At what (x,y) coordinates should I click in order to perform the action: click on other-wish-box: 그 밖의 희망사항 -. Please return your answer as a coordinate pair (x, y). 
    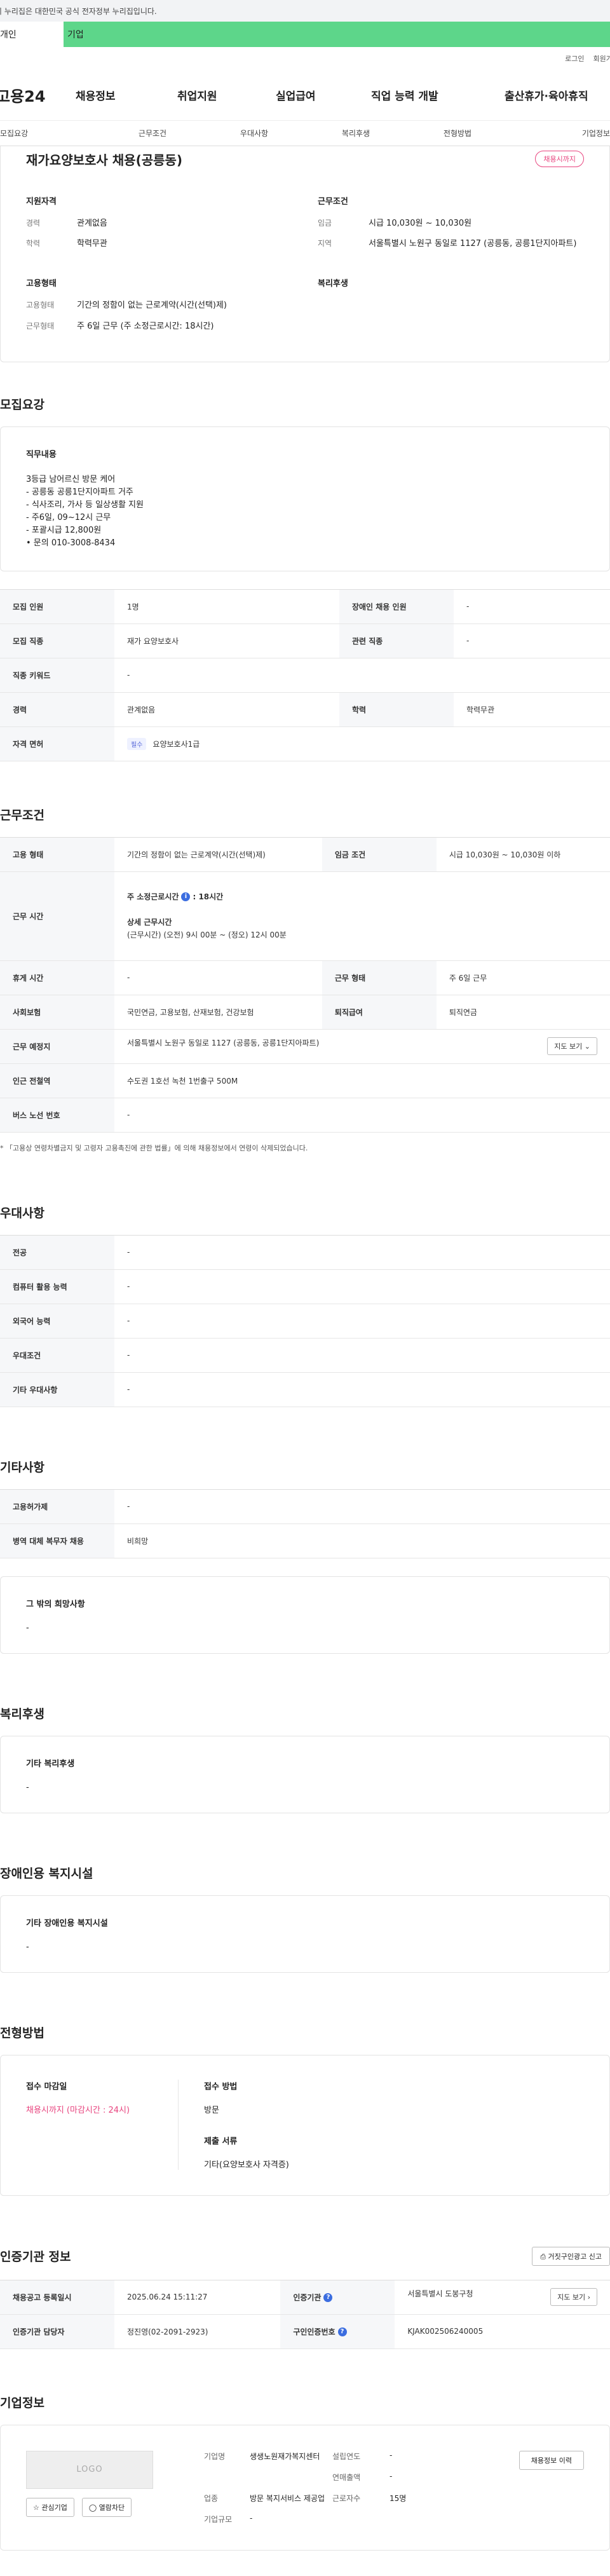
    Looking at the image, I should click on (305, 1615).